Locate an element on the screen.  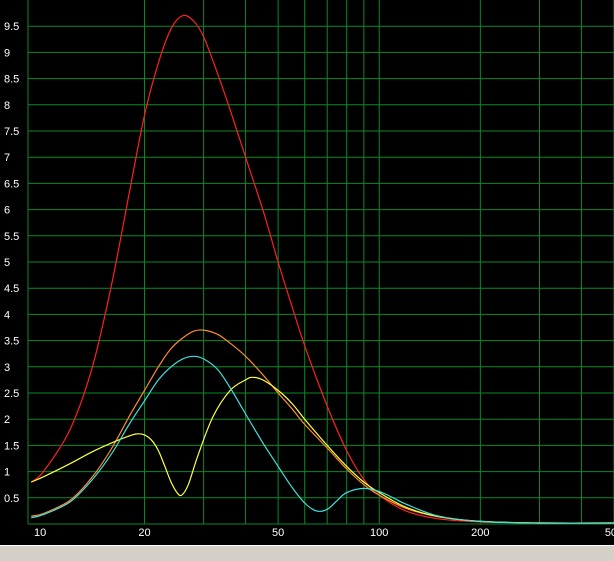
x-tick-label: 50 is located at coordinates (278, 533).